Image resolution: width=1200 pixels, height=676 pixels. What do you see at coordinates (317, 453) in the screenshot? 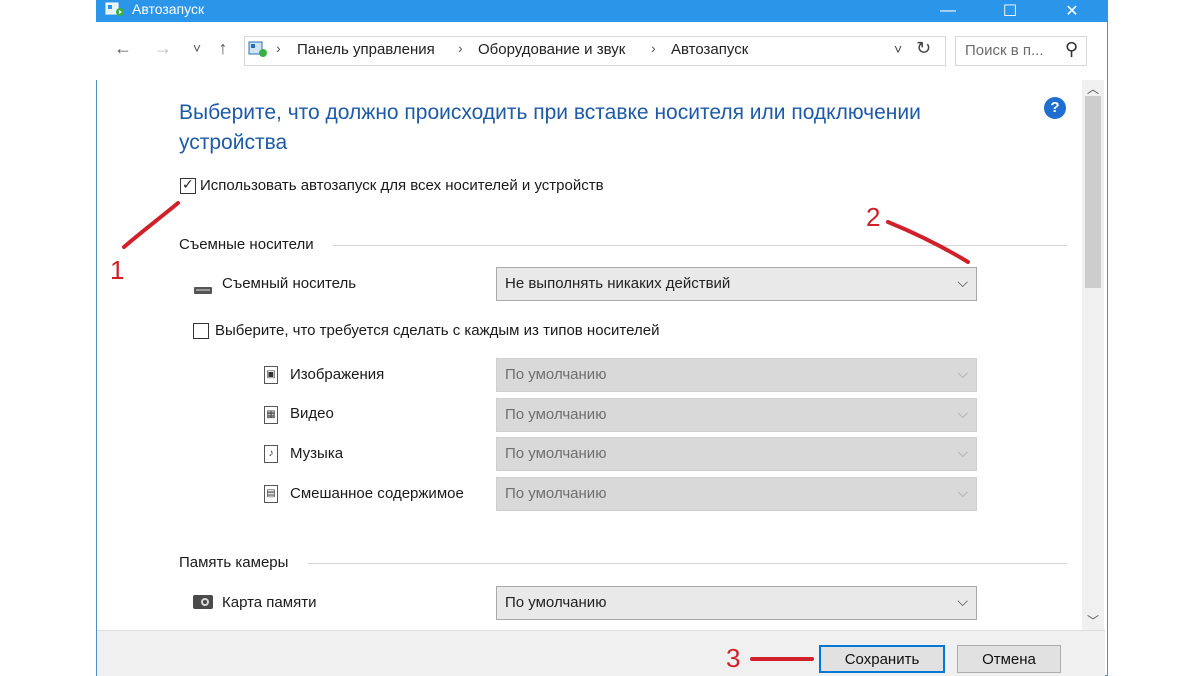
I see `media-type-label: Музыка` at bounding box center [317, 453].